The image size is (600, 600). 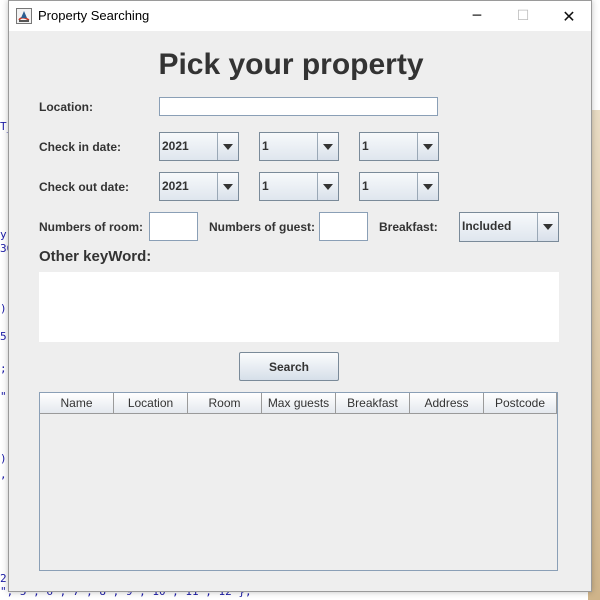 I want to click on rooms-label: Numbers of room:, so click(x=91, y=227).